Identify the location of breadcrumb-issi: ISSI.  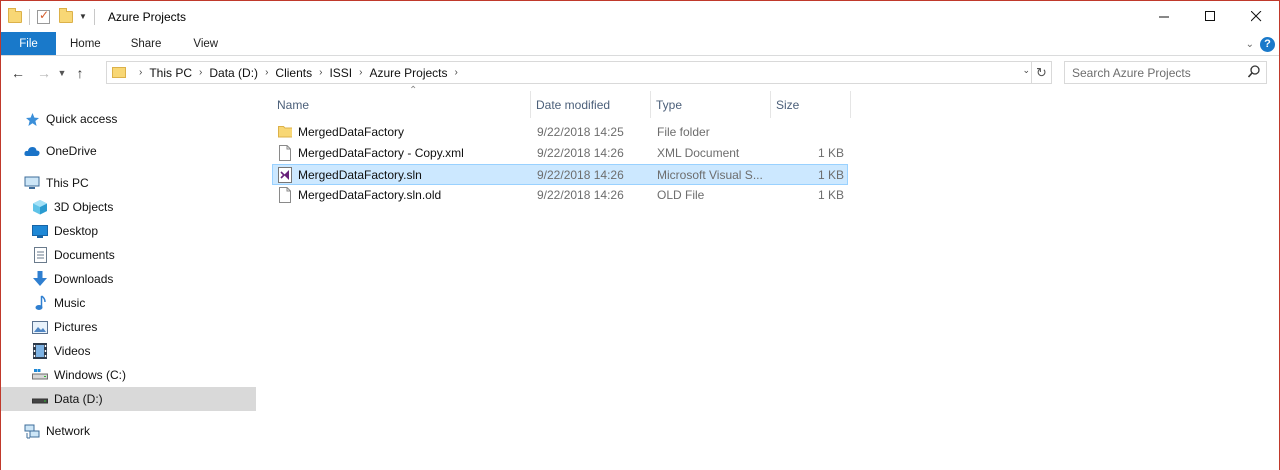
(340, 73).